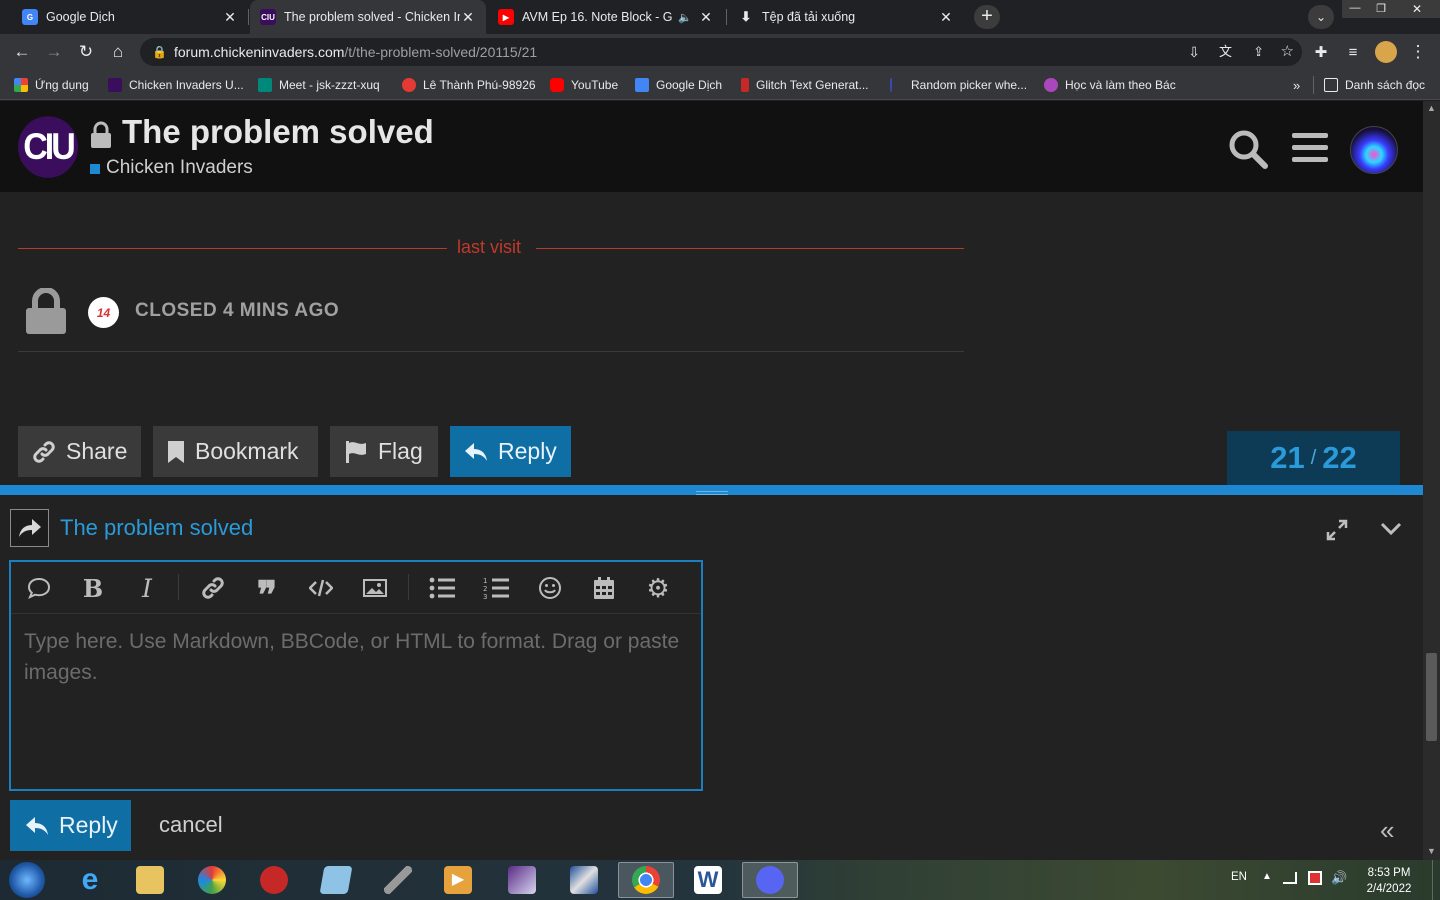 Image resolution: width=1440 pixels, height=900 pixels. I want to click on restore-button: ❐, so click(1381, 9).